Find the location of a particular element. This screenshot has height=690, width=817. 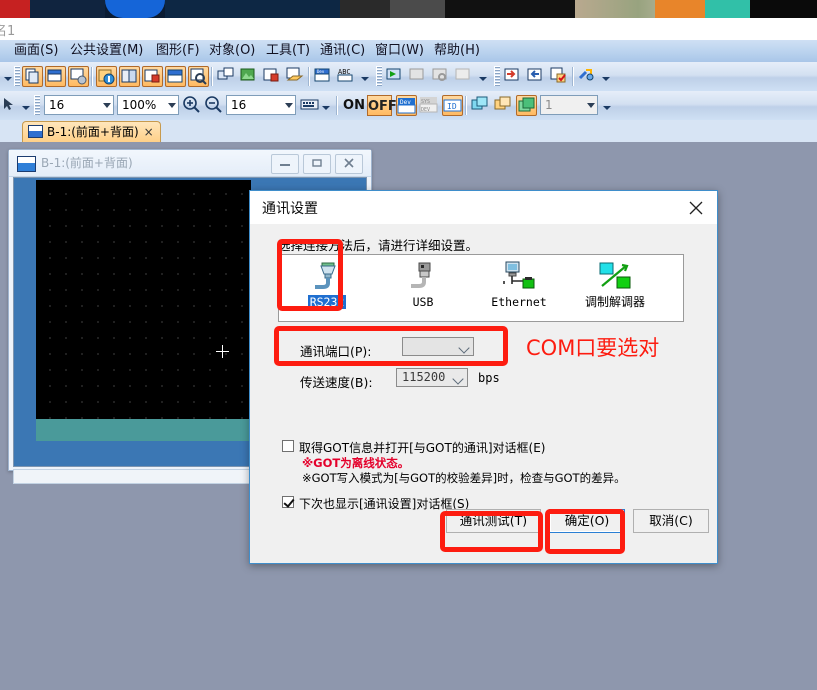

svg-text: Dev is located at coordinates (405, 102).